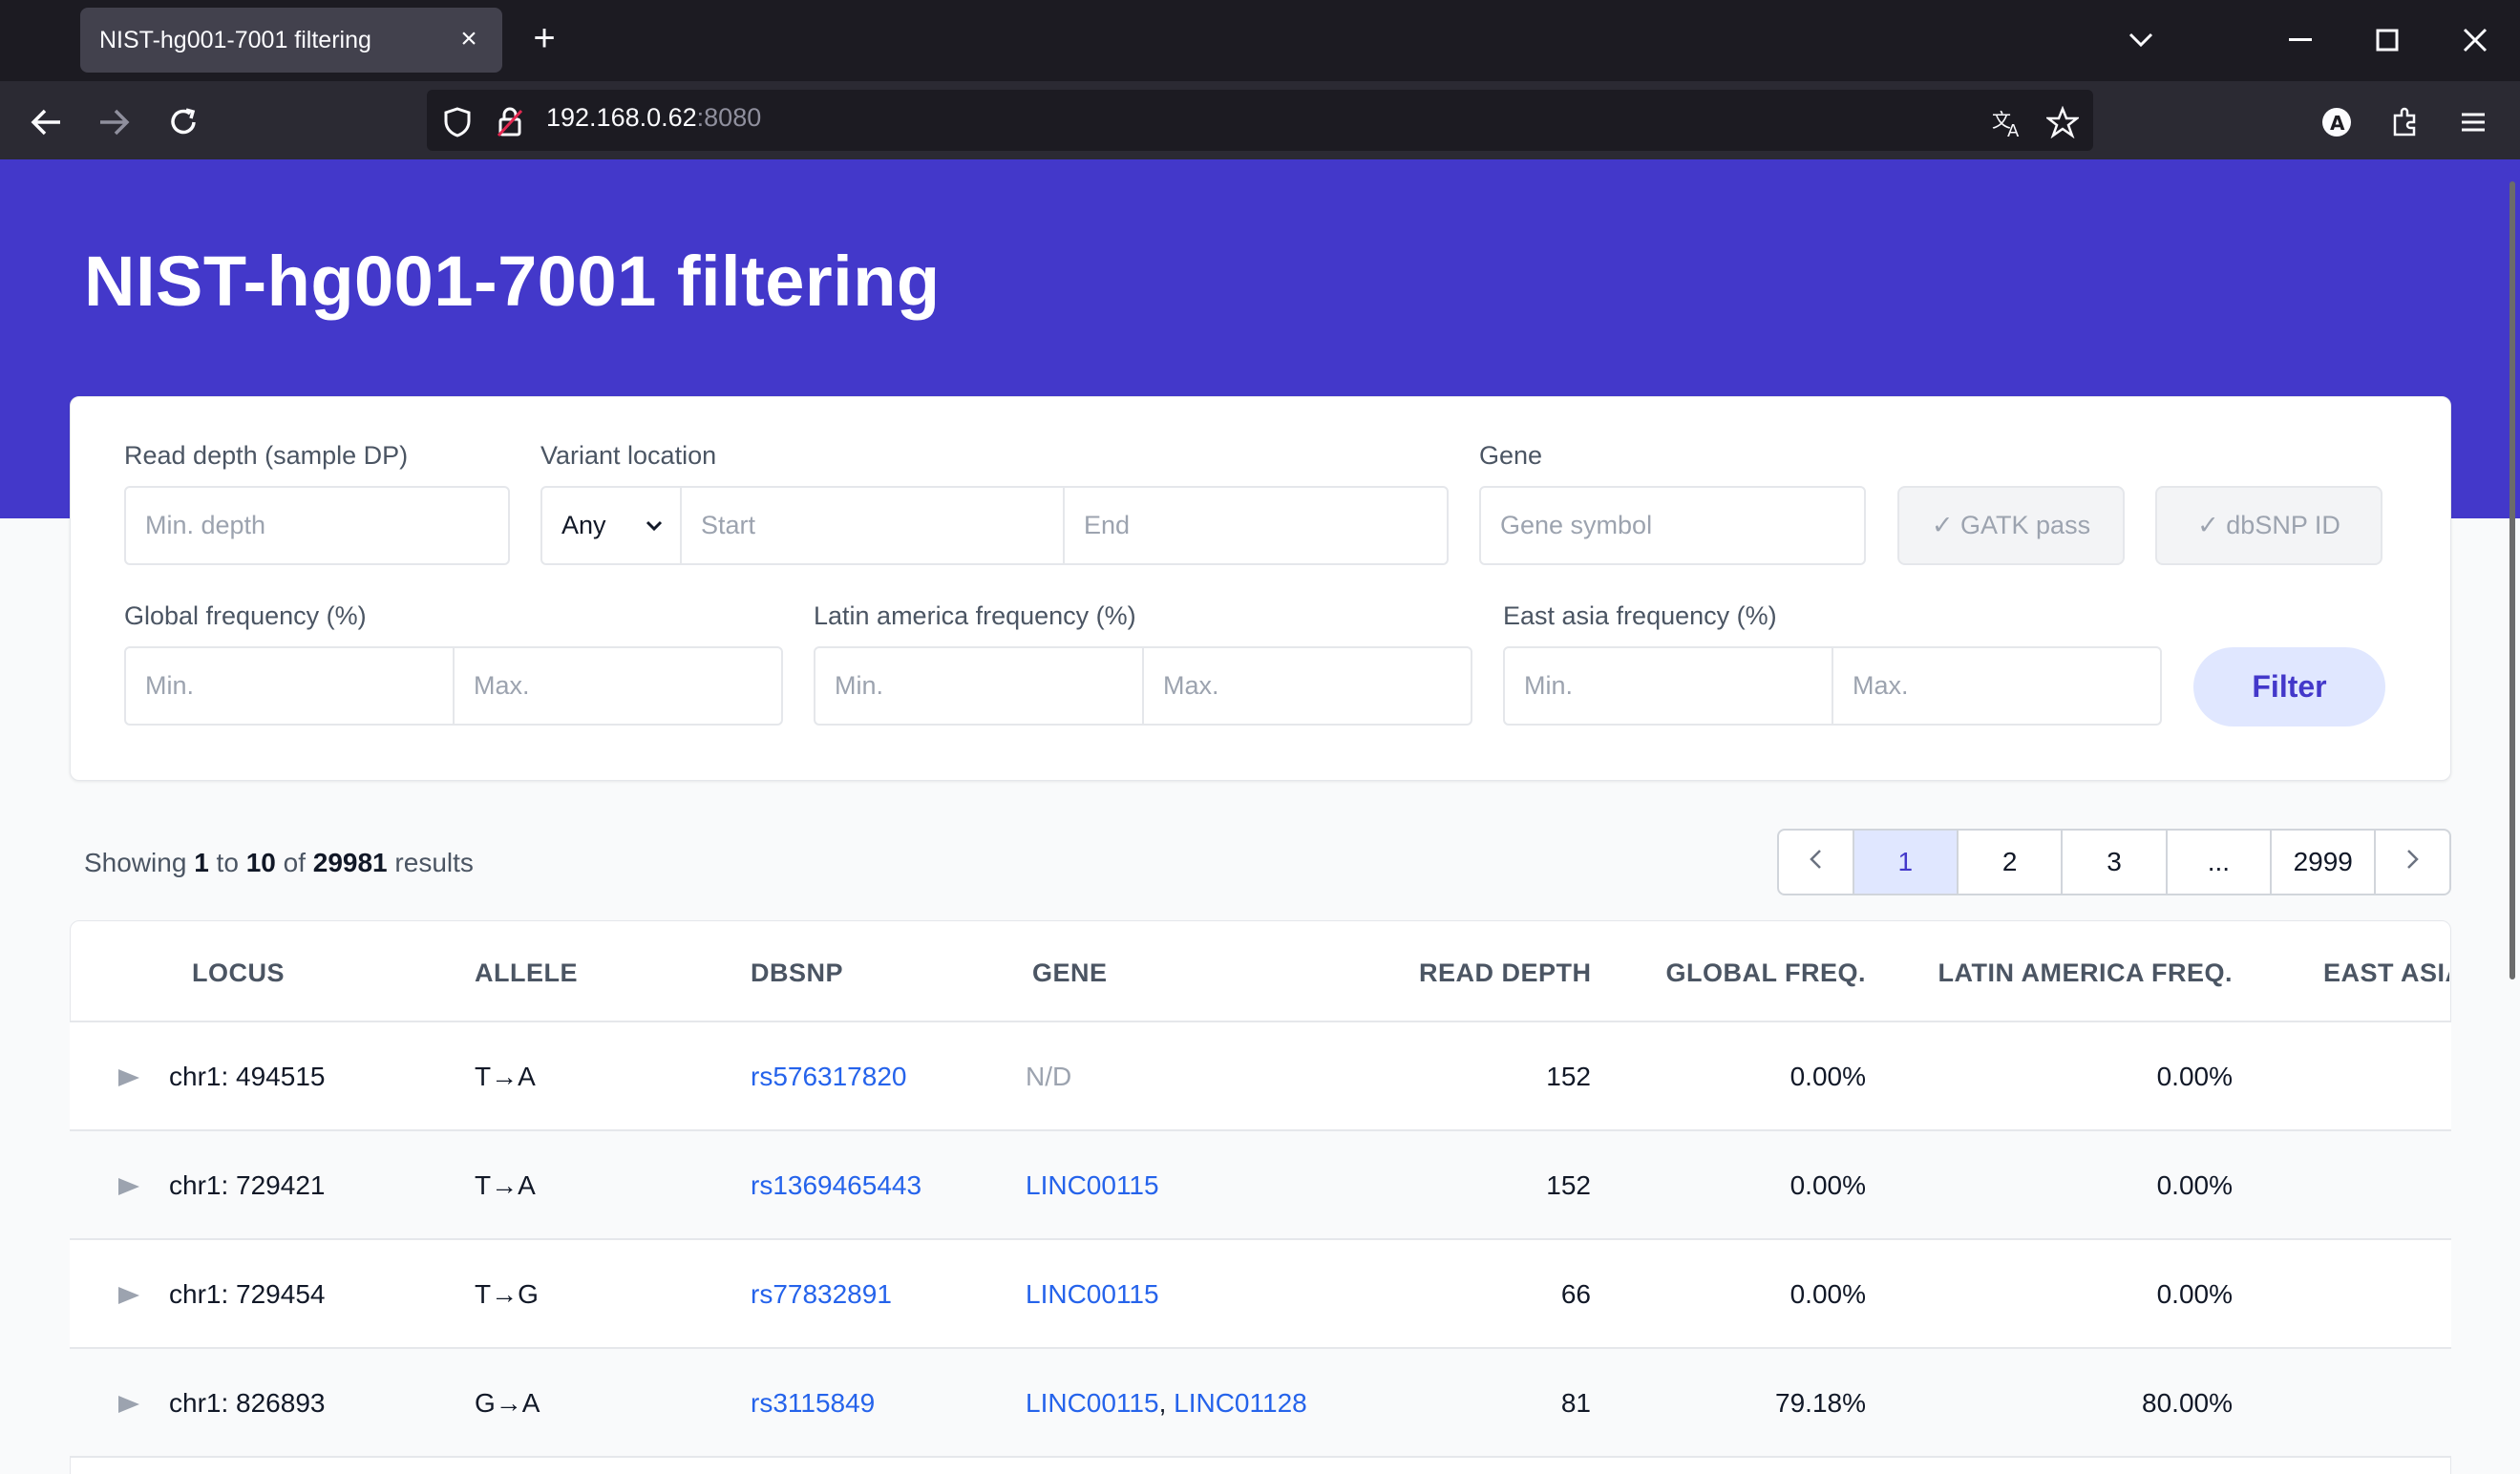 The width and height of the screenshot is (2520, 1474). Describe the element at coordinates (317, 525) in the screenshot. I see `read-depth-input: Min. depth` at that location.